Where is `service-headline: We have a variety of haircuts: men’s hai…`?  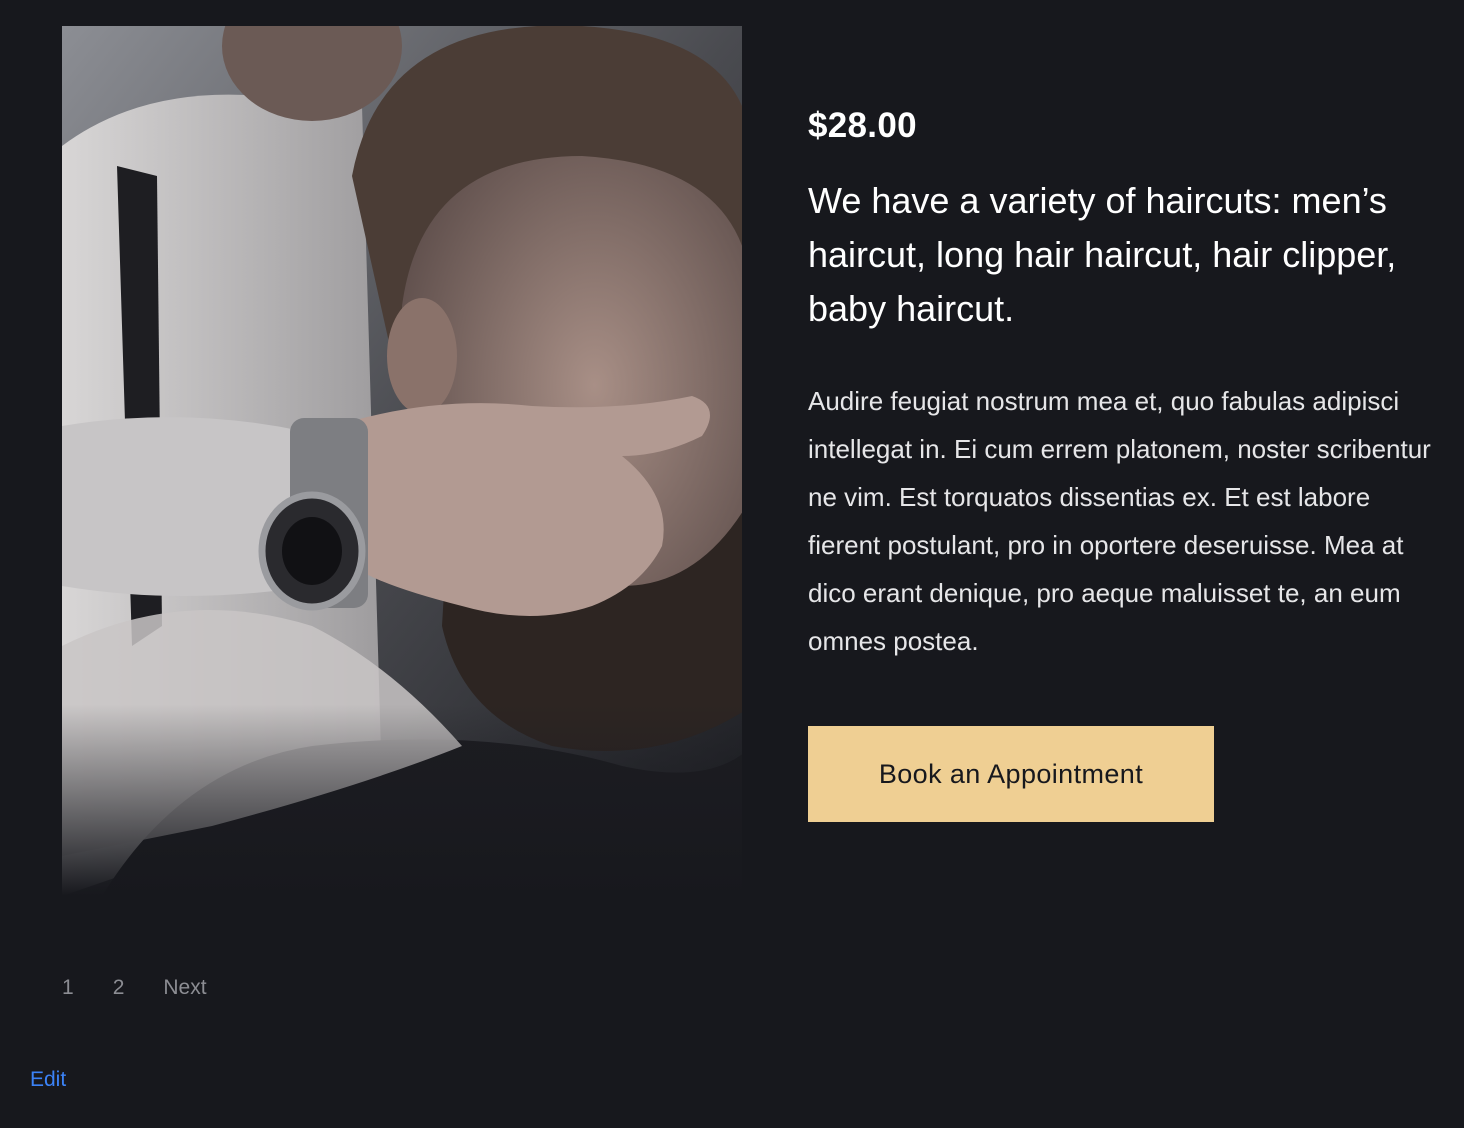 service-headline: We have a variety of haircuts: men’s hai… is located at coordinates (1102, 254).